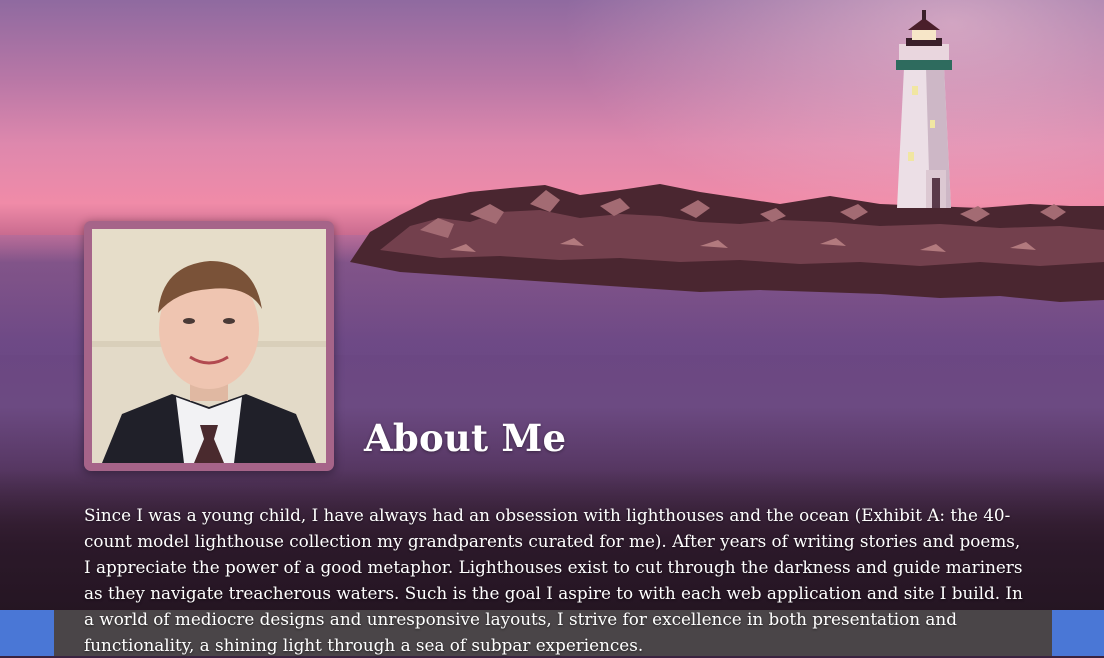 This screenshot has height=658, width=1104. I want to click on profile-photo-image, so click(209, 346).